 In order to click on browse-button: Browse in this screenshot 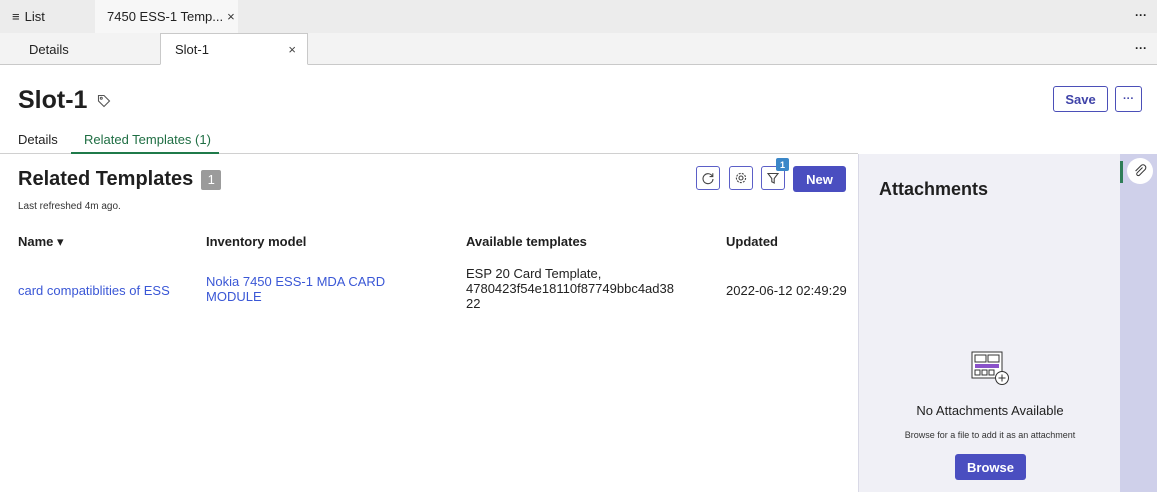, I will do `click(990, 467)`.